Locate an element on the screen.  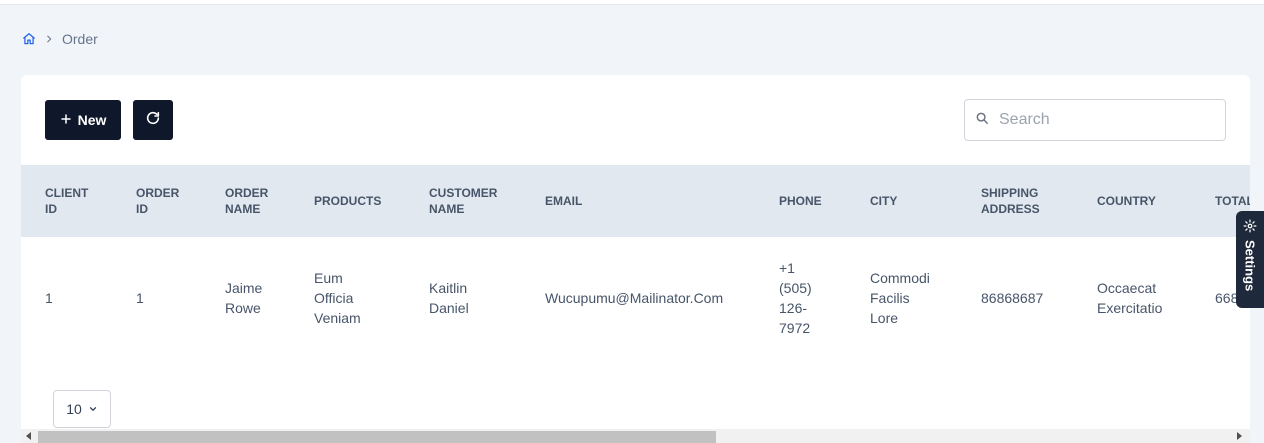
page-size-value: 10 is located at coordinates (74, 409).